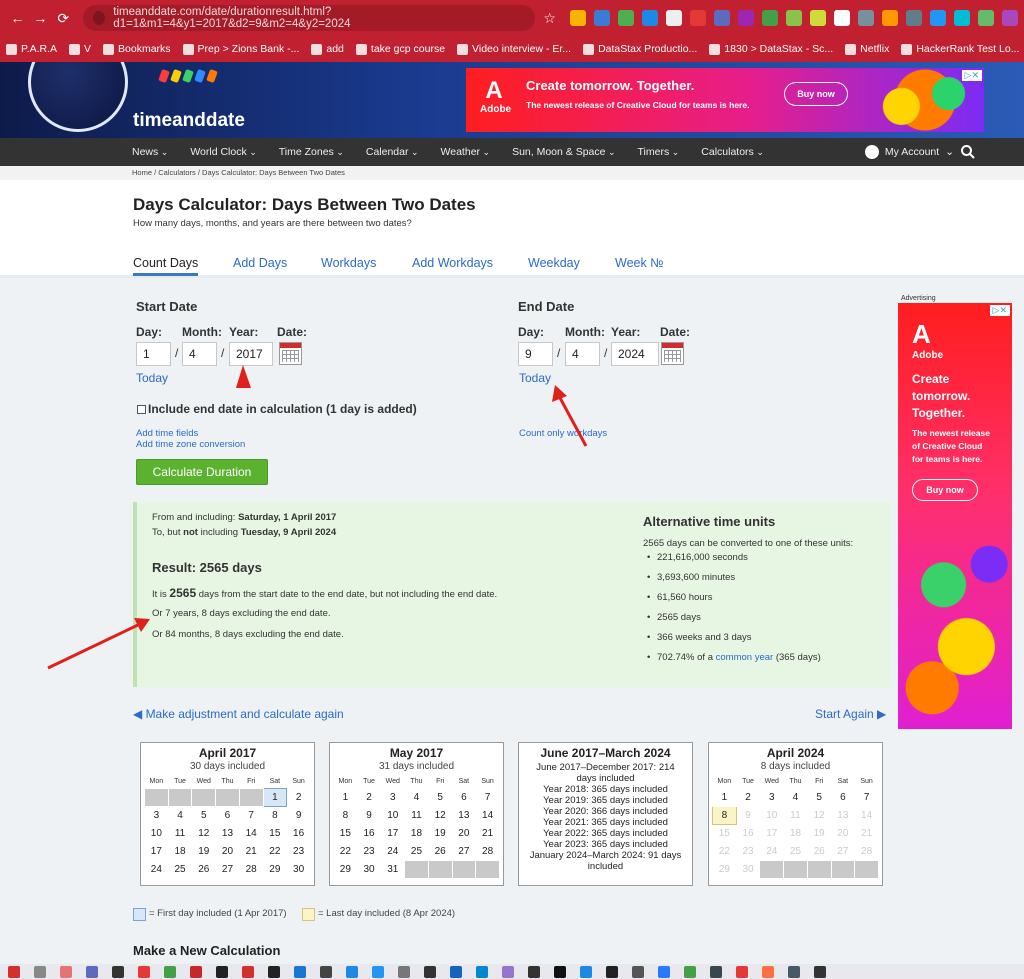 Image resolution: width=1024 pixels, height=979 pixels. I want to click on os-taskbar, so click(512, 971).